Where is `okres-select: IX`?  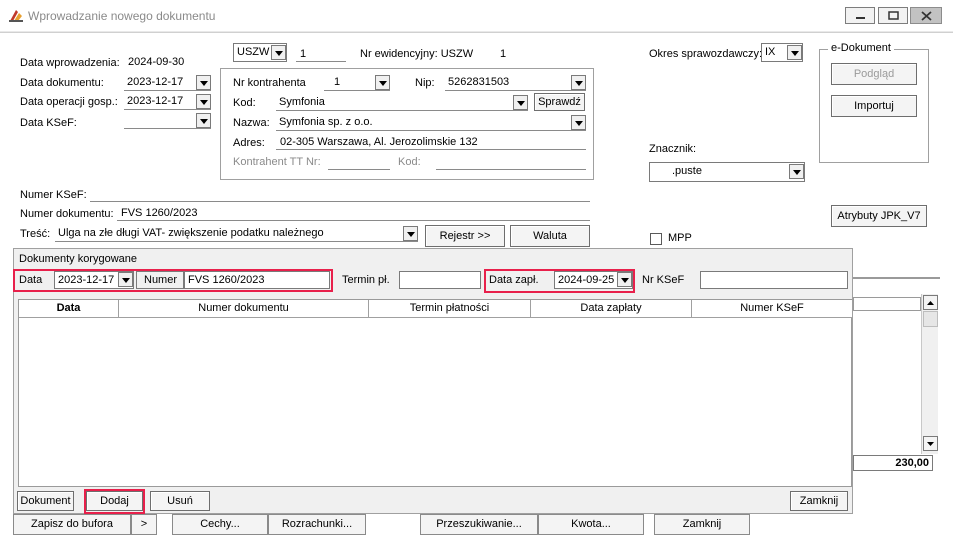 okres-select: IX is located at coordinates (782, 52).